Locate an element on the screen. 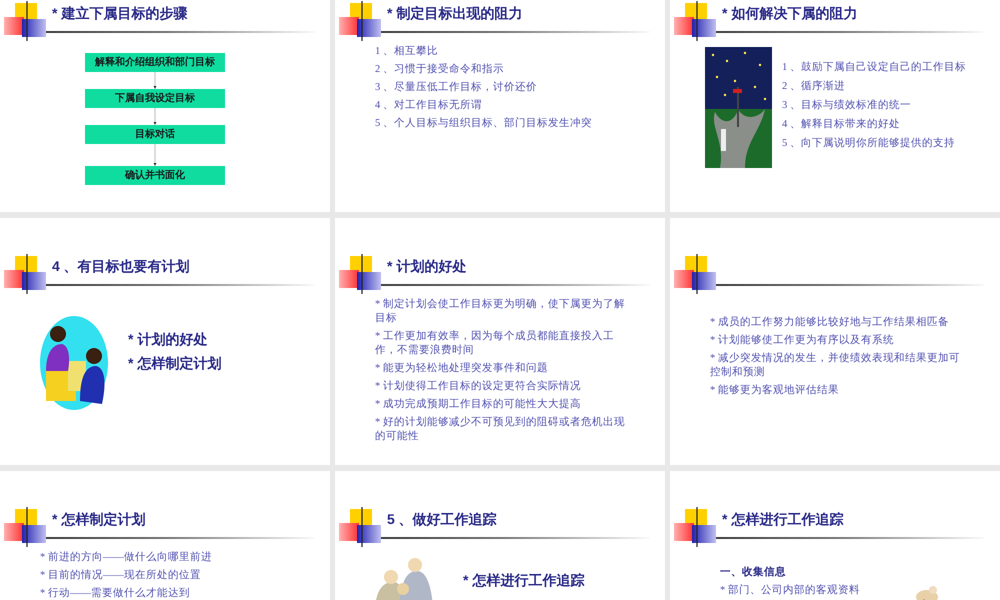 This screenshot has height=600, width=1000. step-box: 下属自我设定目标 is located at coordinates (155, 98).